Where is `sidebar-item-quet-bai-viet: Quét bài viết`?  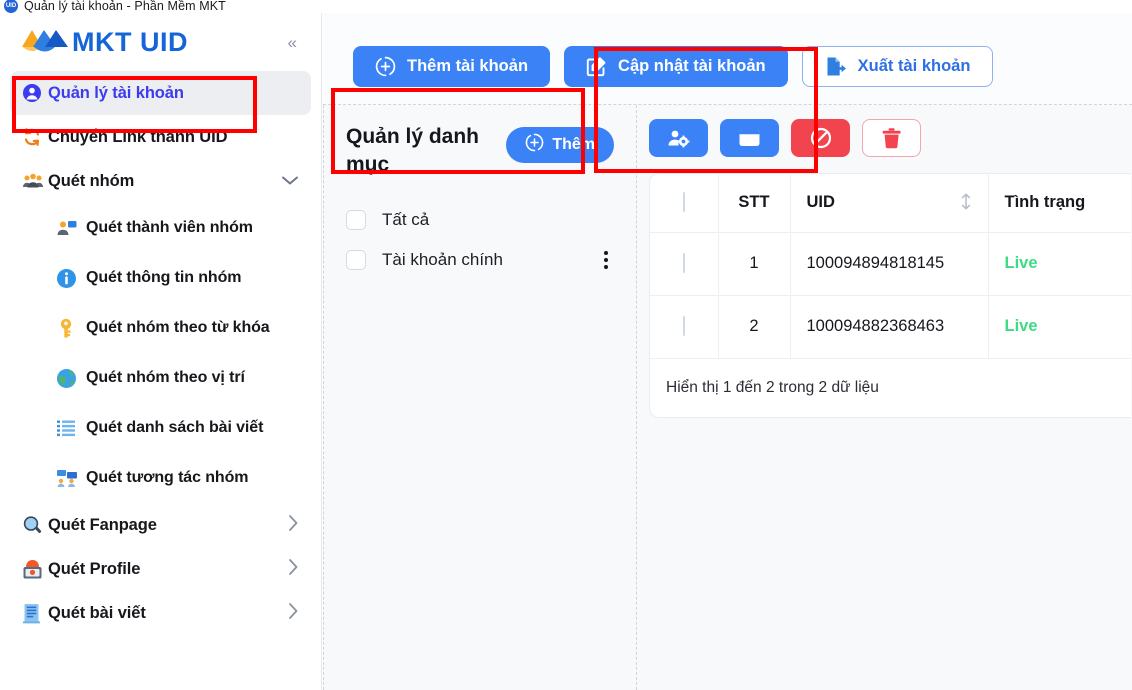
sidebar-item-quet-bai-viet: Quét bài viết is located at coordinates (160, 613).